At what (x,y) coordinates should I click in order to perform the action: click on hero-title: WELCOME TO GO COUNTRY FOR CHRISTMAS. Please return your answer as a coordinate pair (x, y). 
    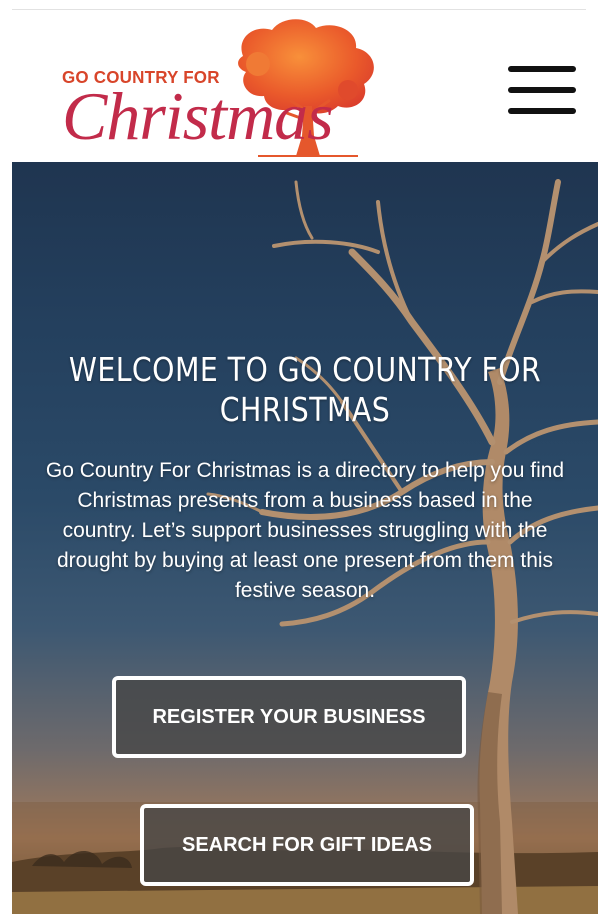
    Looking at the image, I should click on (305, 389).